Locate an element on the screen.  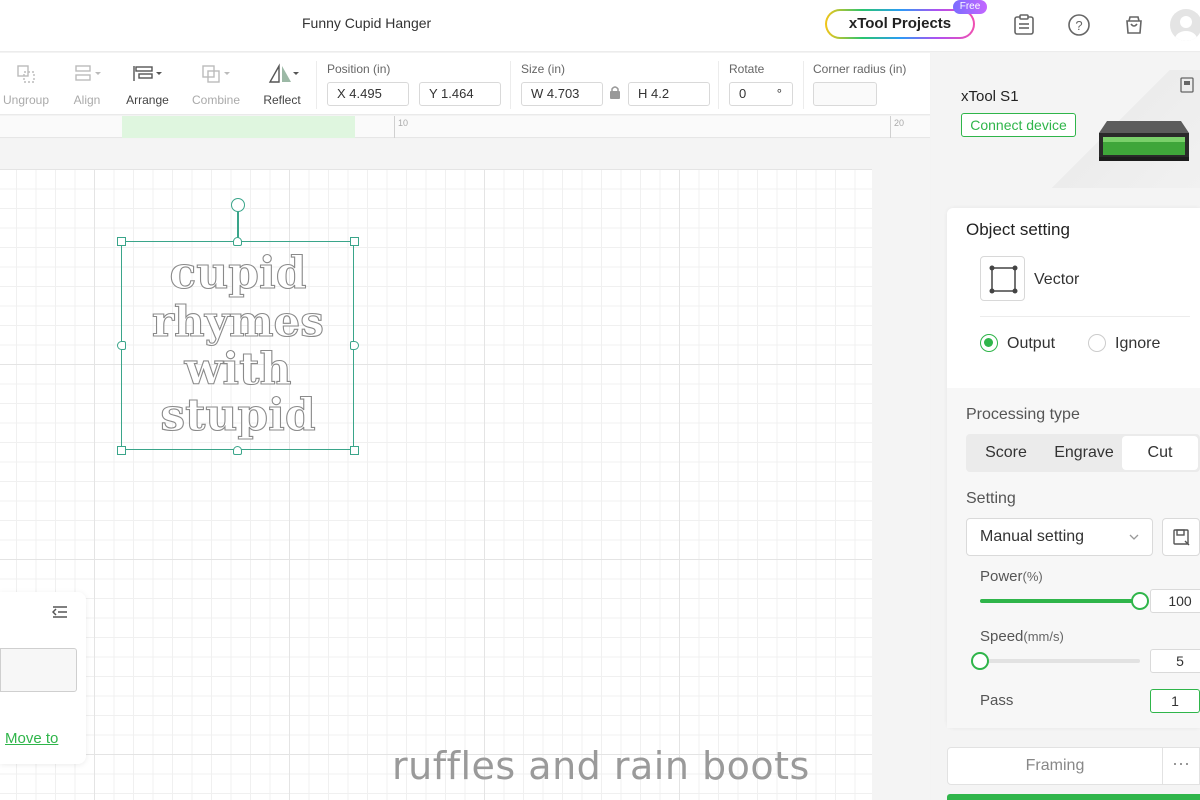
ungroup-label: Ungroup is located at coordinates (26, 100).